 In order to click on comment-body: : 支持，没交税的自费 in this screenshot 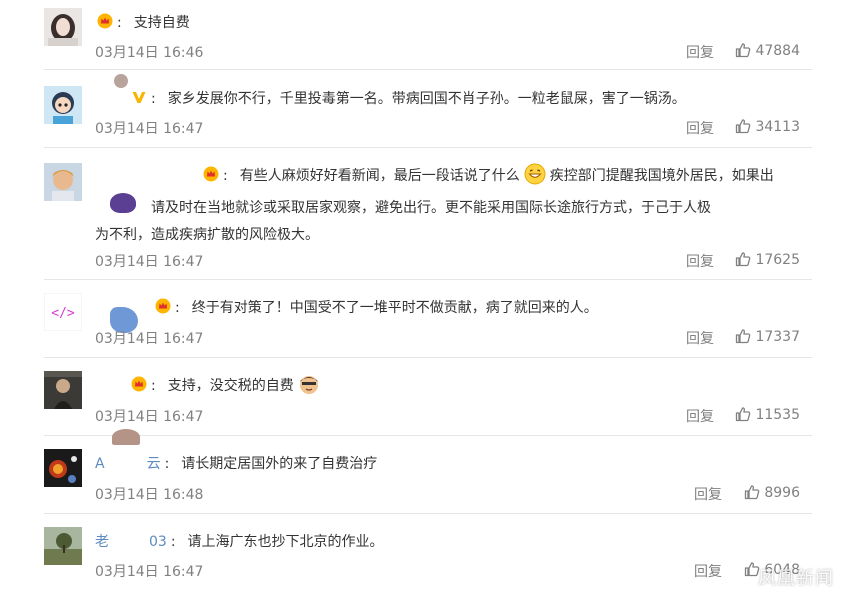, I will do `click(453, 389)`.